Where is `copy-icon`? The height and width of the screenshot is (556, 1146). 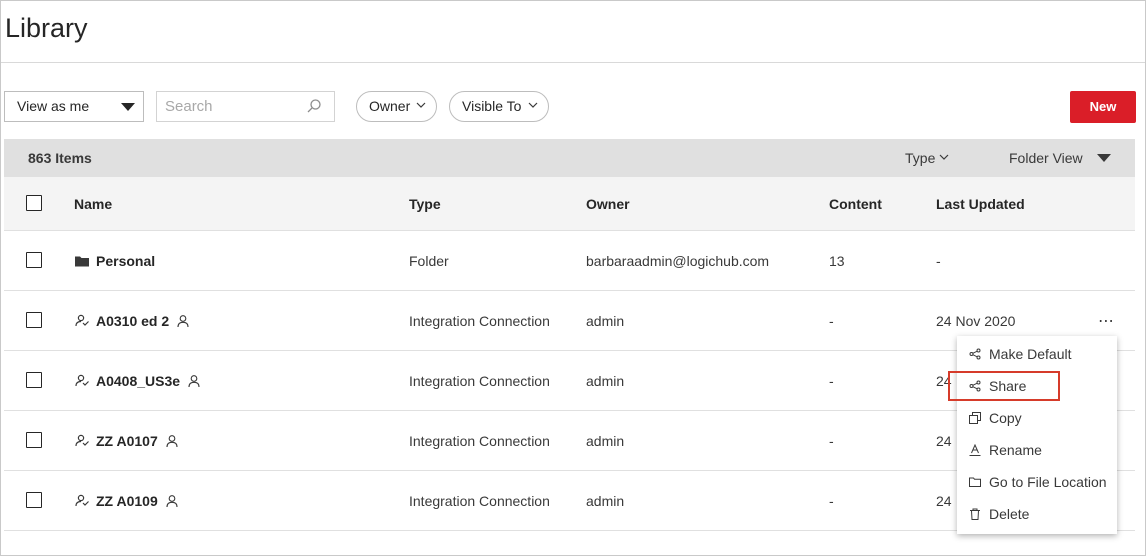
copy-icon is located at coordinates (975, 418).